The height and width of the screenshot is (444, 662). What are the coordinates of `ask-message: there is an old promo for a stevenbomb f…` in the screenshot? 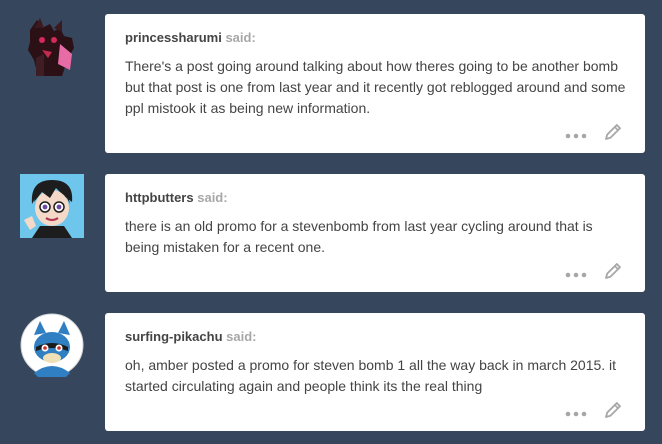 It's located at (359, 236).